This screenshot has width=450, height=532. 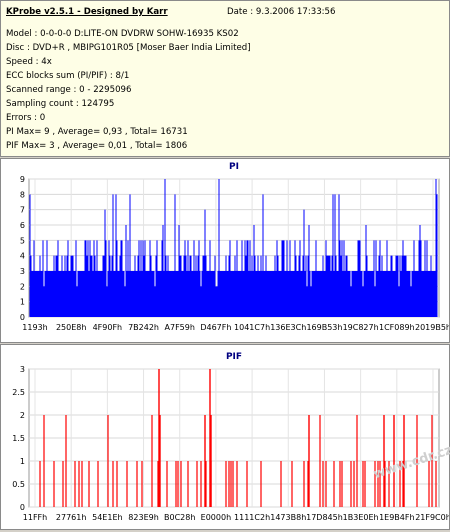 I want to click on x-tick-label: 2019B5h, so click(x=432, y=327).